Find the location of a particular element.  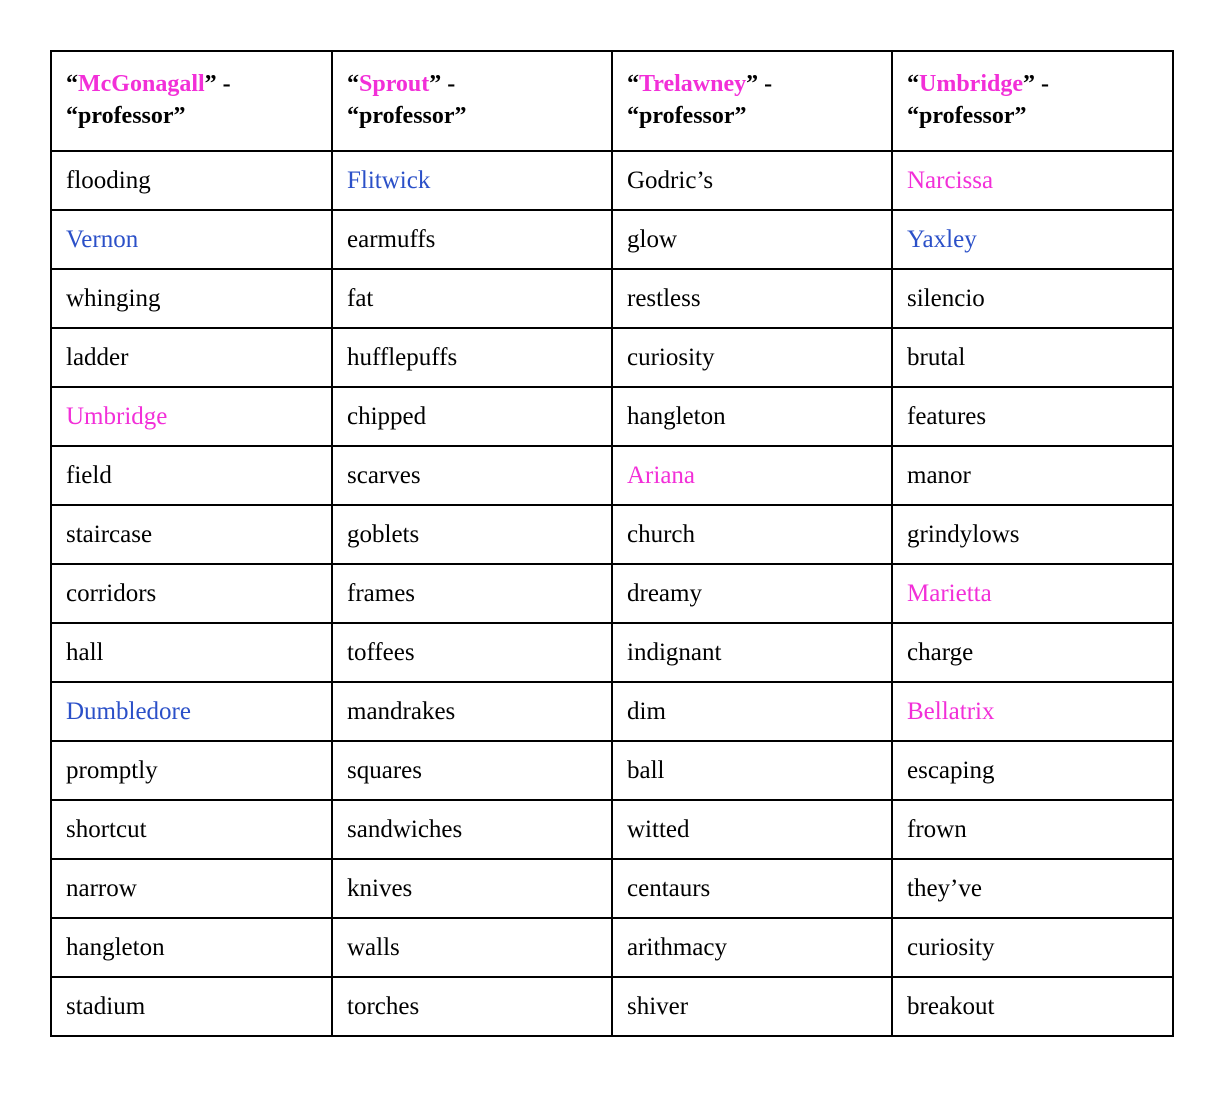

cell-text: dim is located at coordinates (646, 711).